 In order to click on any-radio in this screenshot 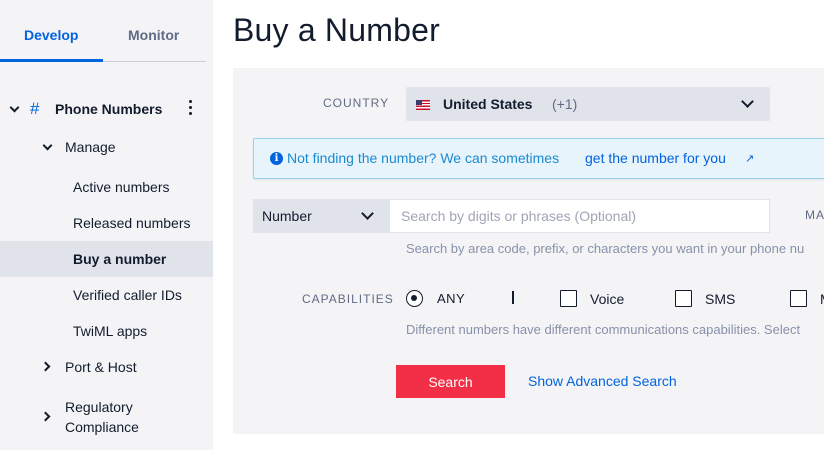, I will do `click(414, 298)`.